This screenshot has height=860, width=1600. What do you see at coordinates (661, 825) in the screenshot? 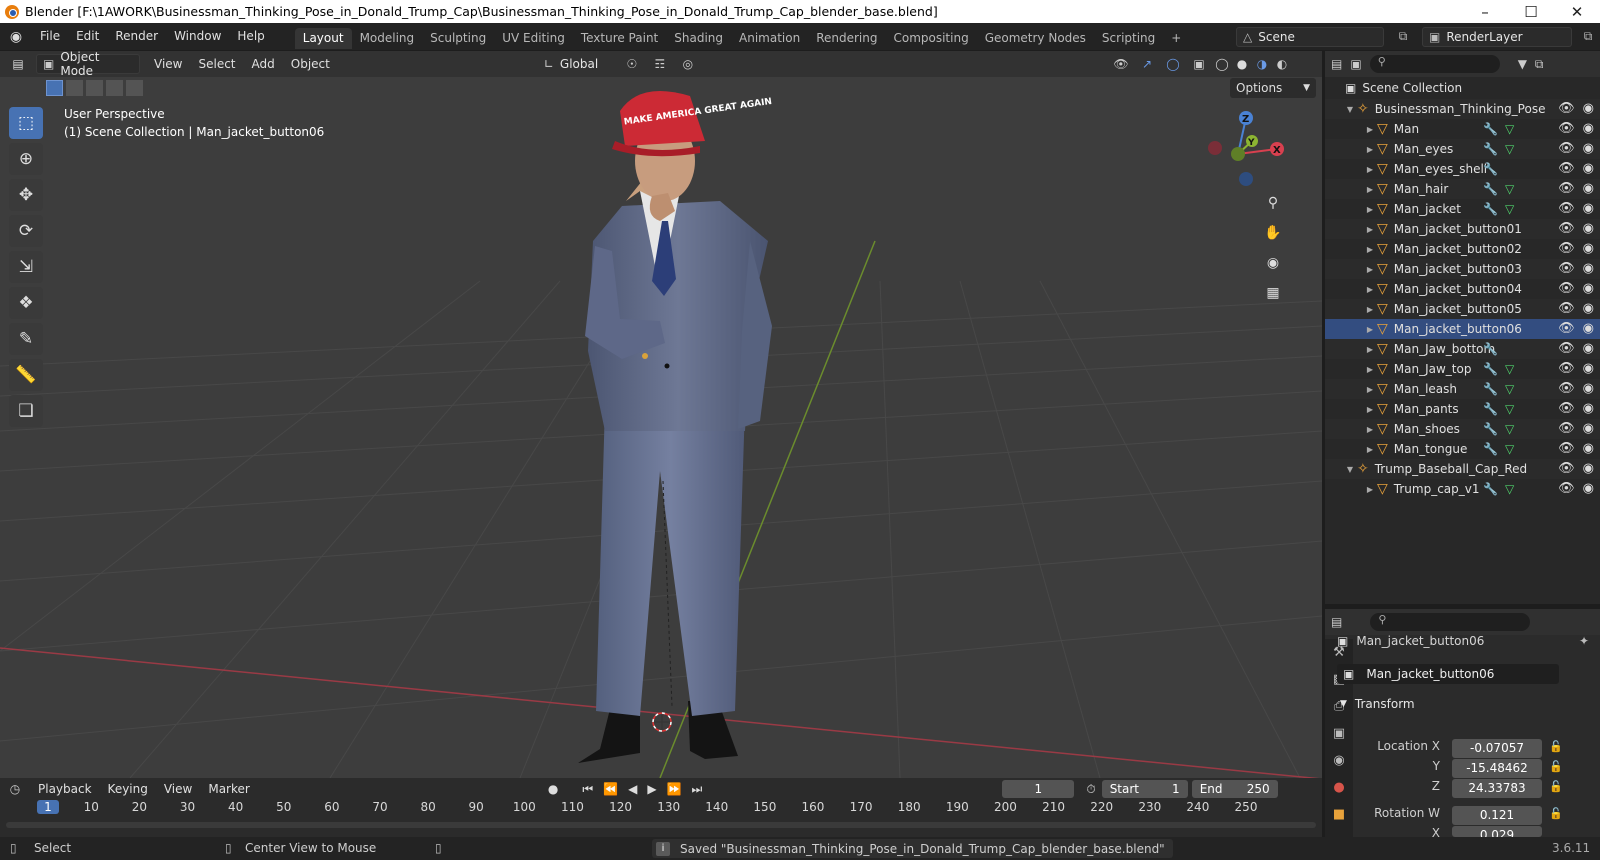
I see `timeline-scrollbar` at bounding box center [661, 825].